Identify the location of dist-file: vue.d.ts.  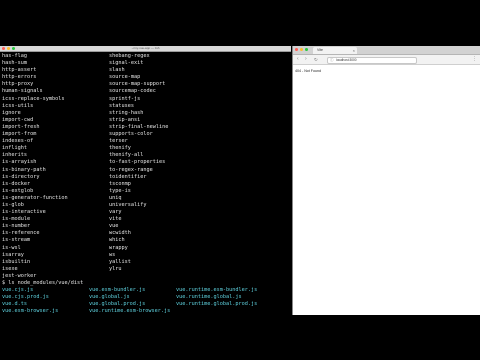
(14, 304).